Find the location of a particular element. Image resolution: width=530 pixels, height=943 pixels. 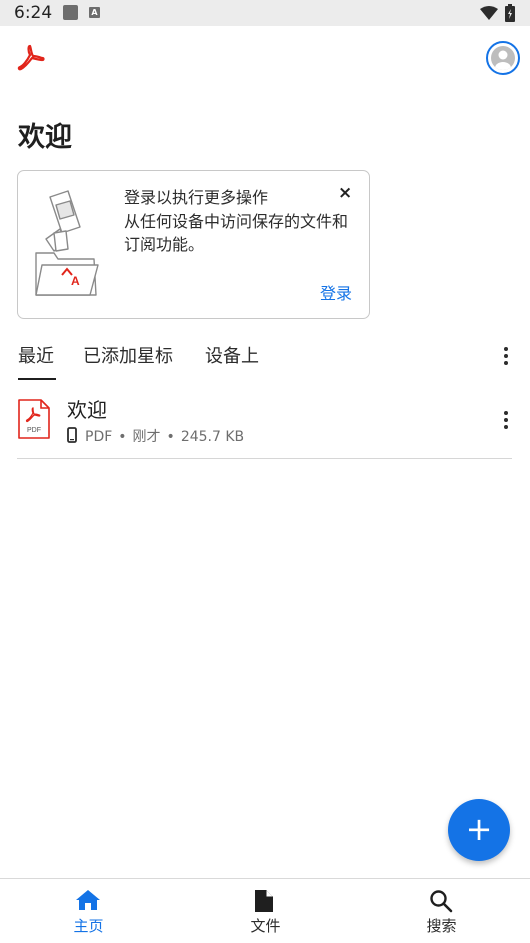

file-icon is located at coordinates (264, 901).